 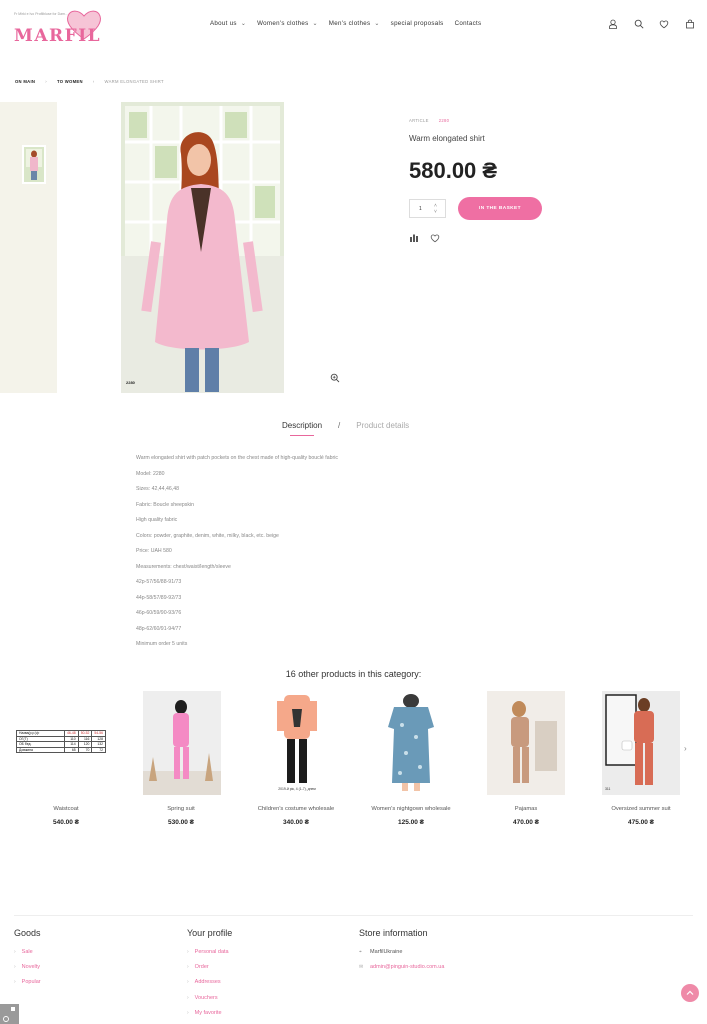 What do you see at coordinates (420, 209) in the screenshot?
I see `quantity-value: 1` at bounding box center [420, 209].